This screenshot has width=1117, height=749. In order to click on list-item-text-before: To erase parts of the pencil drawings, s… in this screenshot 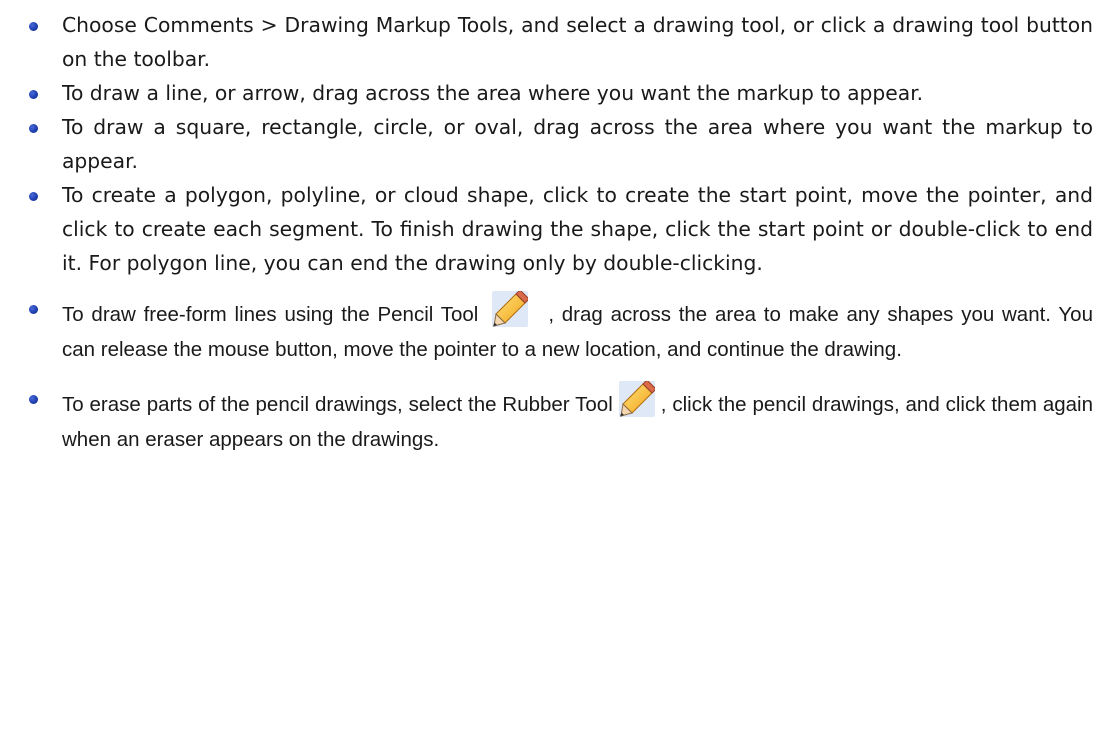, I will do `click(337, 404)`.